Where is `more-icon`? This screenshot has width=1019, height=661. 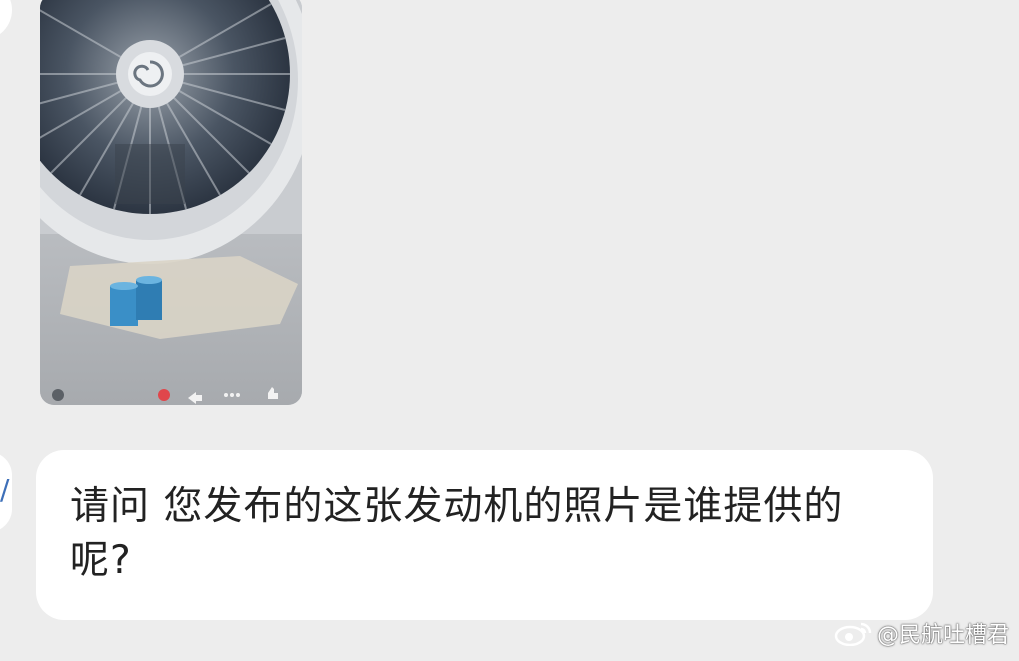
more-icon is located at coordinates (232, 395).